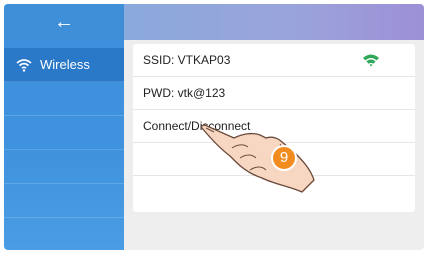 This screenshot has width=428, height=254. What do you see at coordinates (187, 60) in the screenshot?
I see `ssid-label: SSID: VTKAP03` at bounding box center [187, 60].